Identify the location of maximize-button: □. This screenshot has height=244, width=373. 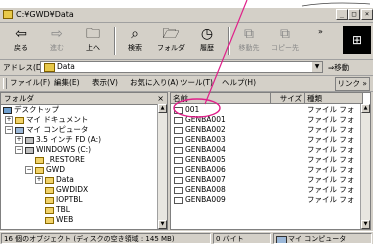
(354, 14).